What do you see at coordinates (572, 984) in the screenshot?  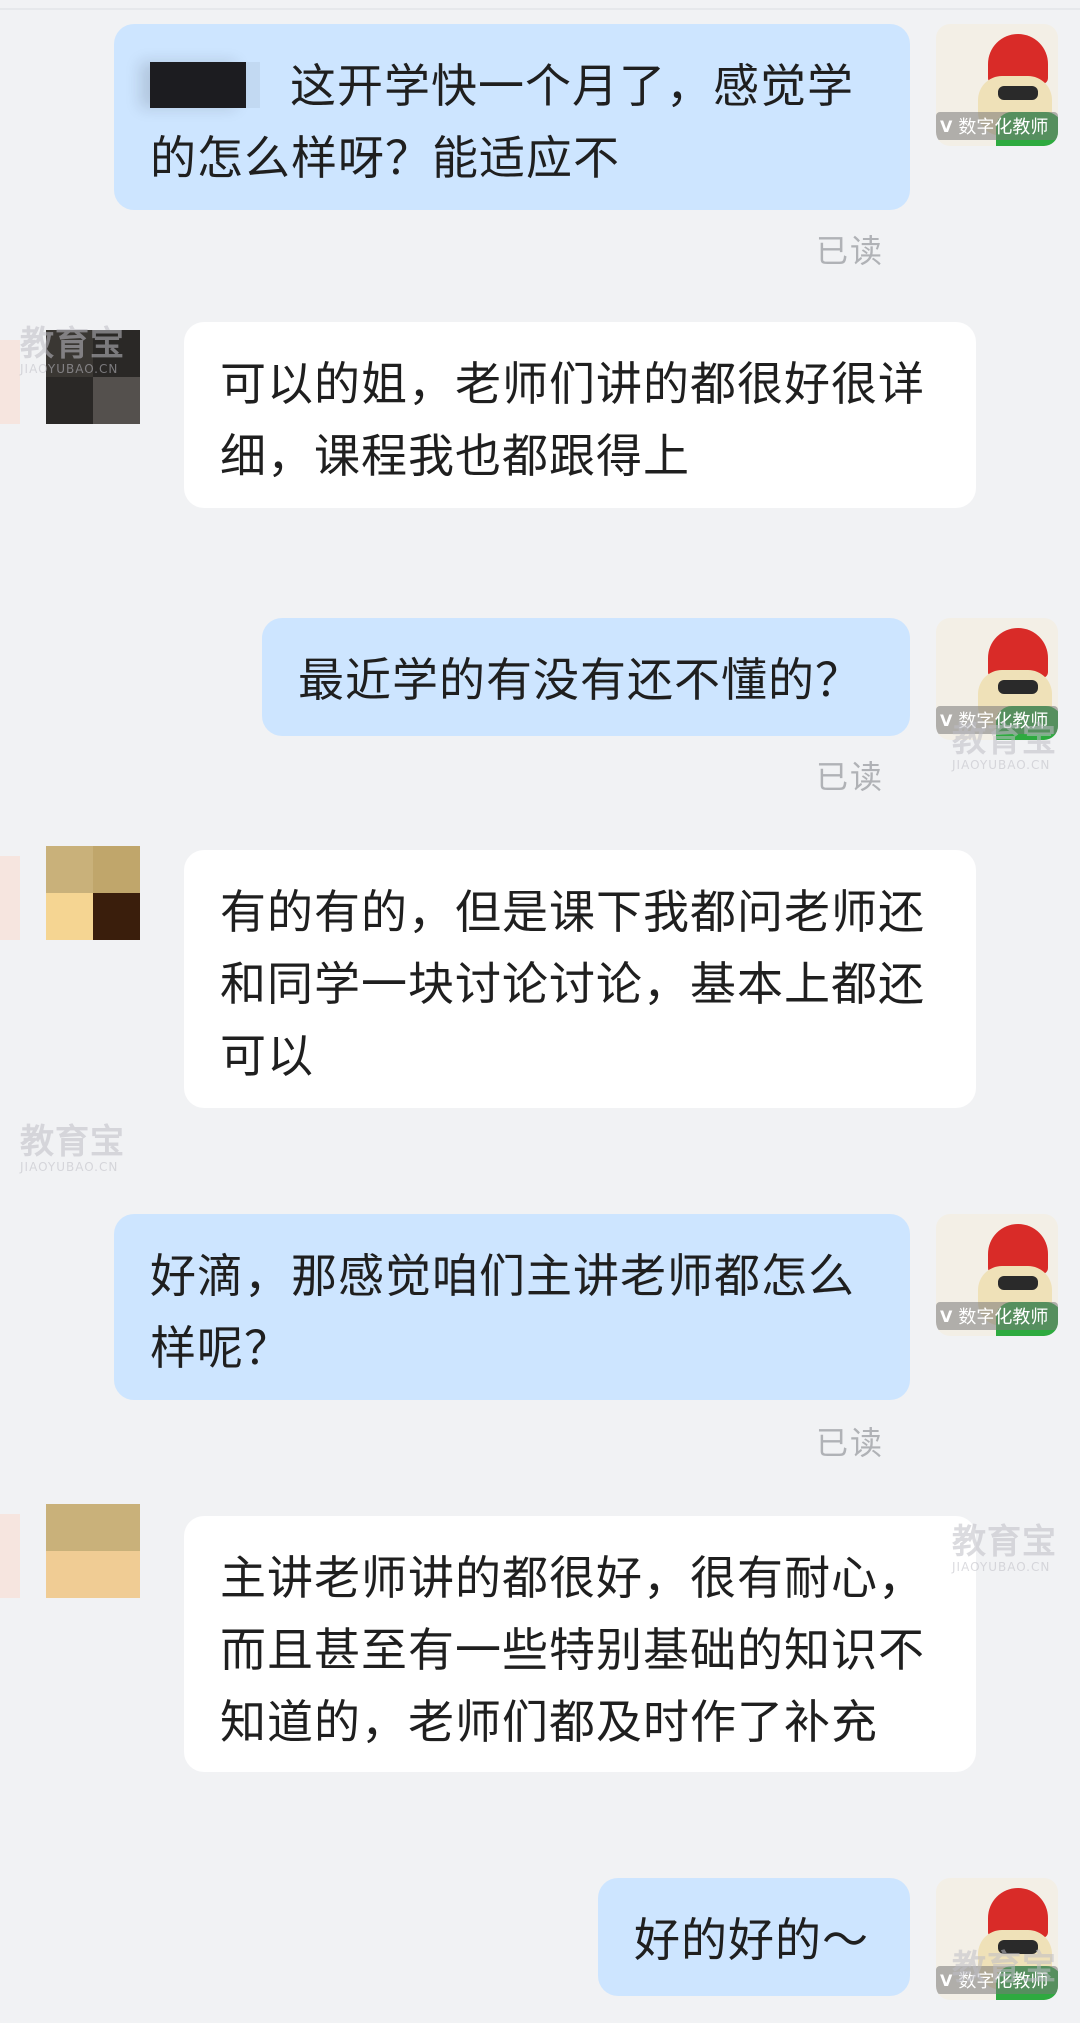 I see `message-text: 有的有的，但是课下我都问老师还和同学一块讨论讨论，基本上都还可以` at bounding box center [572, 984].